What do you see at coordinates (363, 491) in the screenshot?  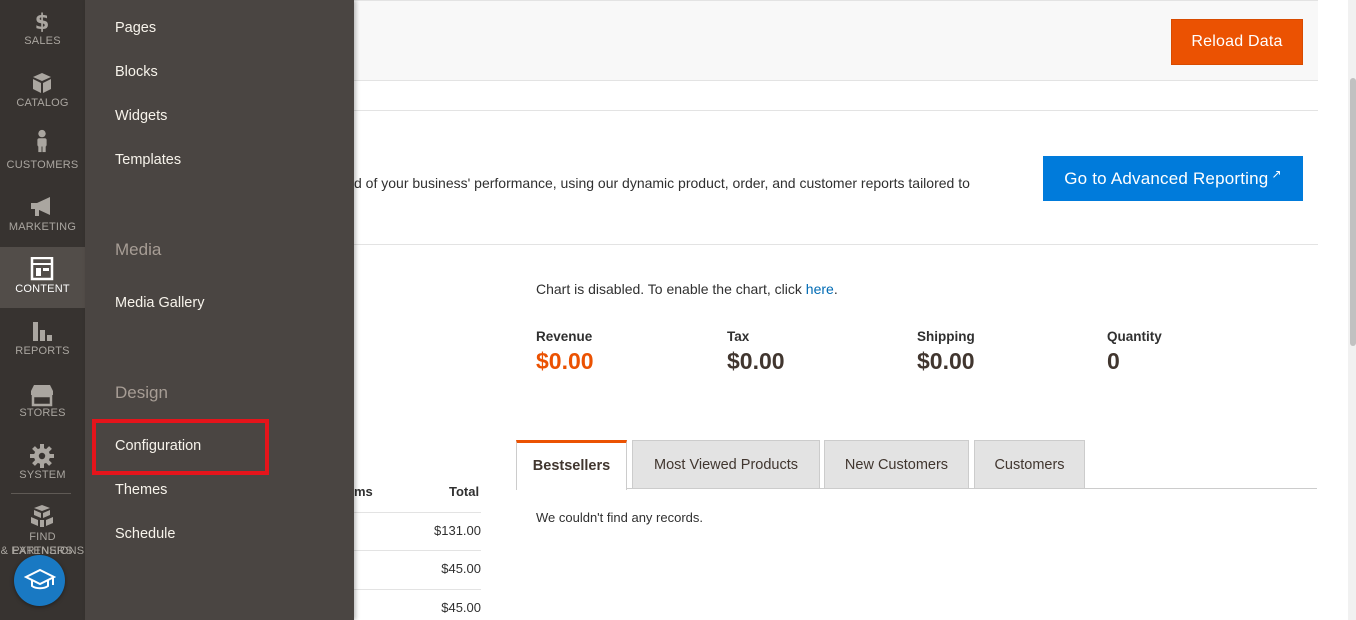 I see `table-header-items: ms` at bounding box center [363, 491].